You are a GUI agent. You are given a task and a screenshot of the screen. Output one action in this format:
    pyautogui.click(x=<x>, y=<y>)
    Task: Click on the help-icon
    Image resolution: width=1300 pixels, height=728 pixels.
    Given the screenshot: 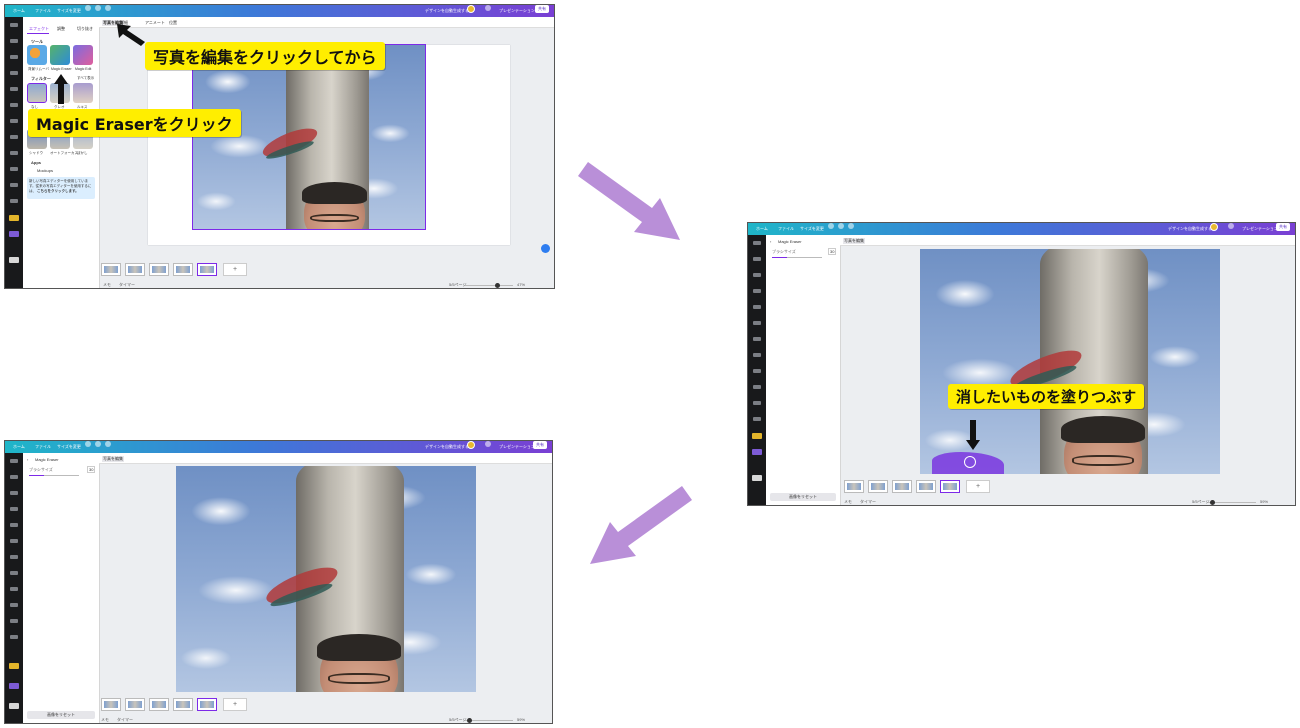 What is the action you would take?
    pyautogui.click(x=545, y=248)
    